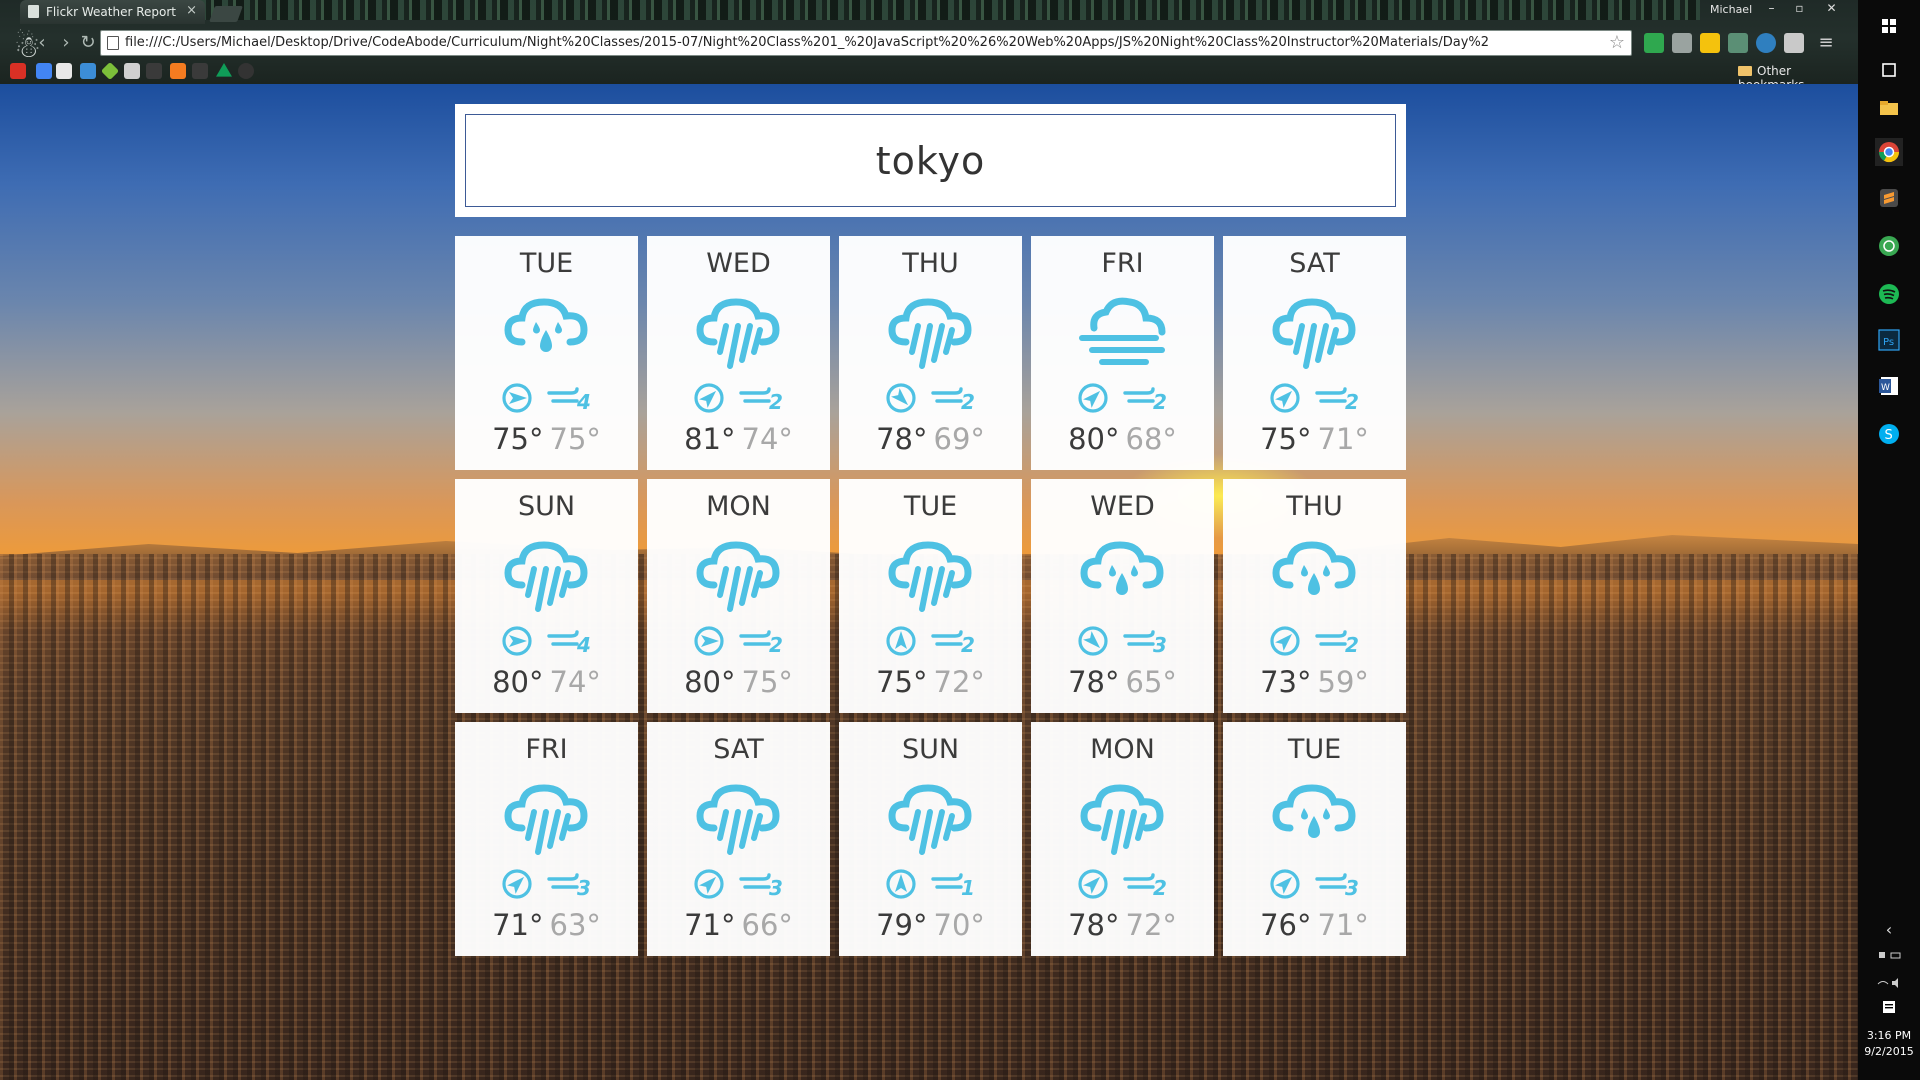 The image size is (1920, 1080). What do you see at coordinates (1889, 1008) in the screenshot?
I see `action-center-icon` at bounding box center [1889, 1008].